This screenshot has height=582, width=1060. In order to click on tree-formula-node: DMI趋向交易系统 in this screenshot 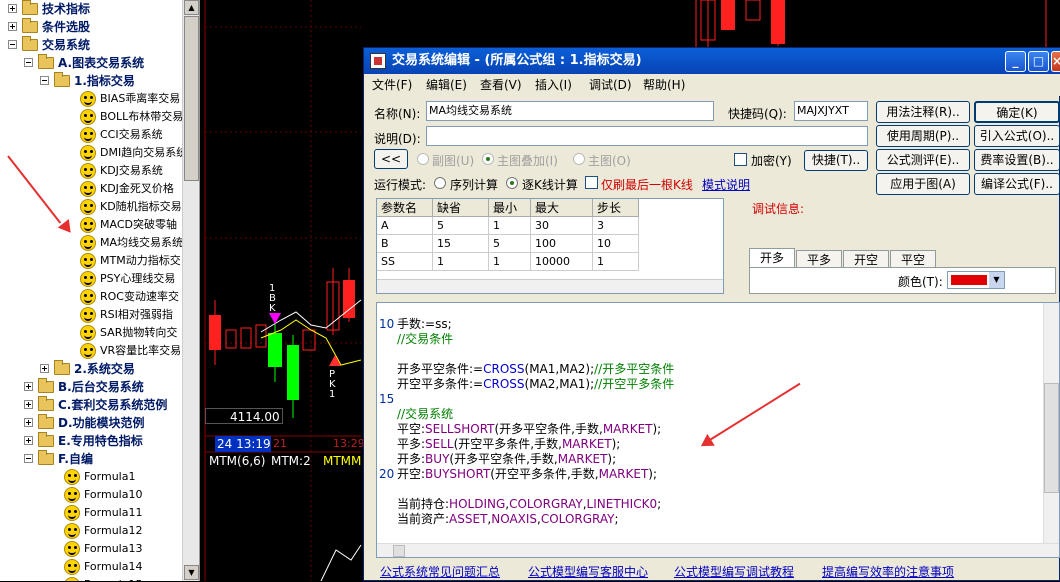, I will do `click(93, 153)`.